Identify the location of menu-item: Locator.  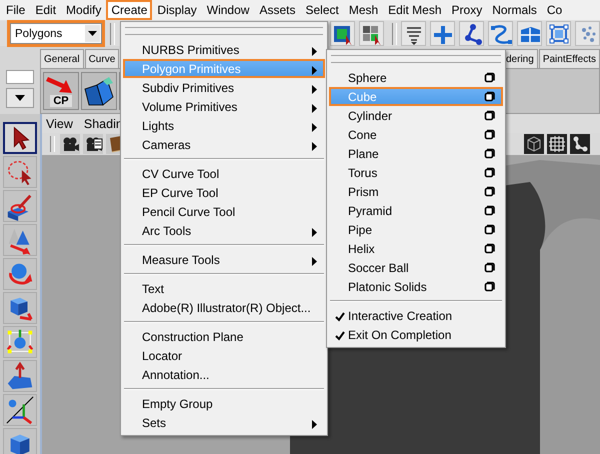
(224, 355).